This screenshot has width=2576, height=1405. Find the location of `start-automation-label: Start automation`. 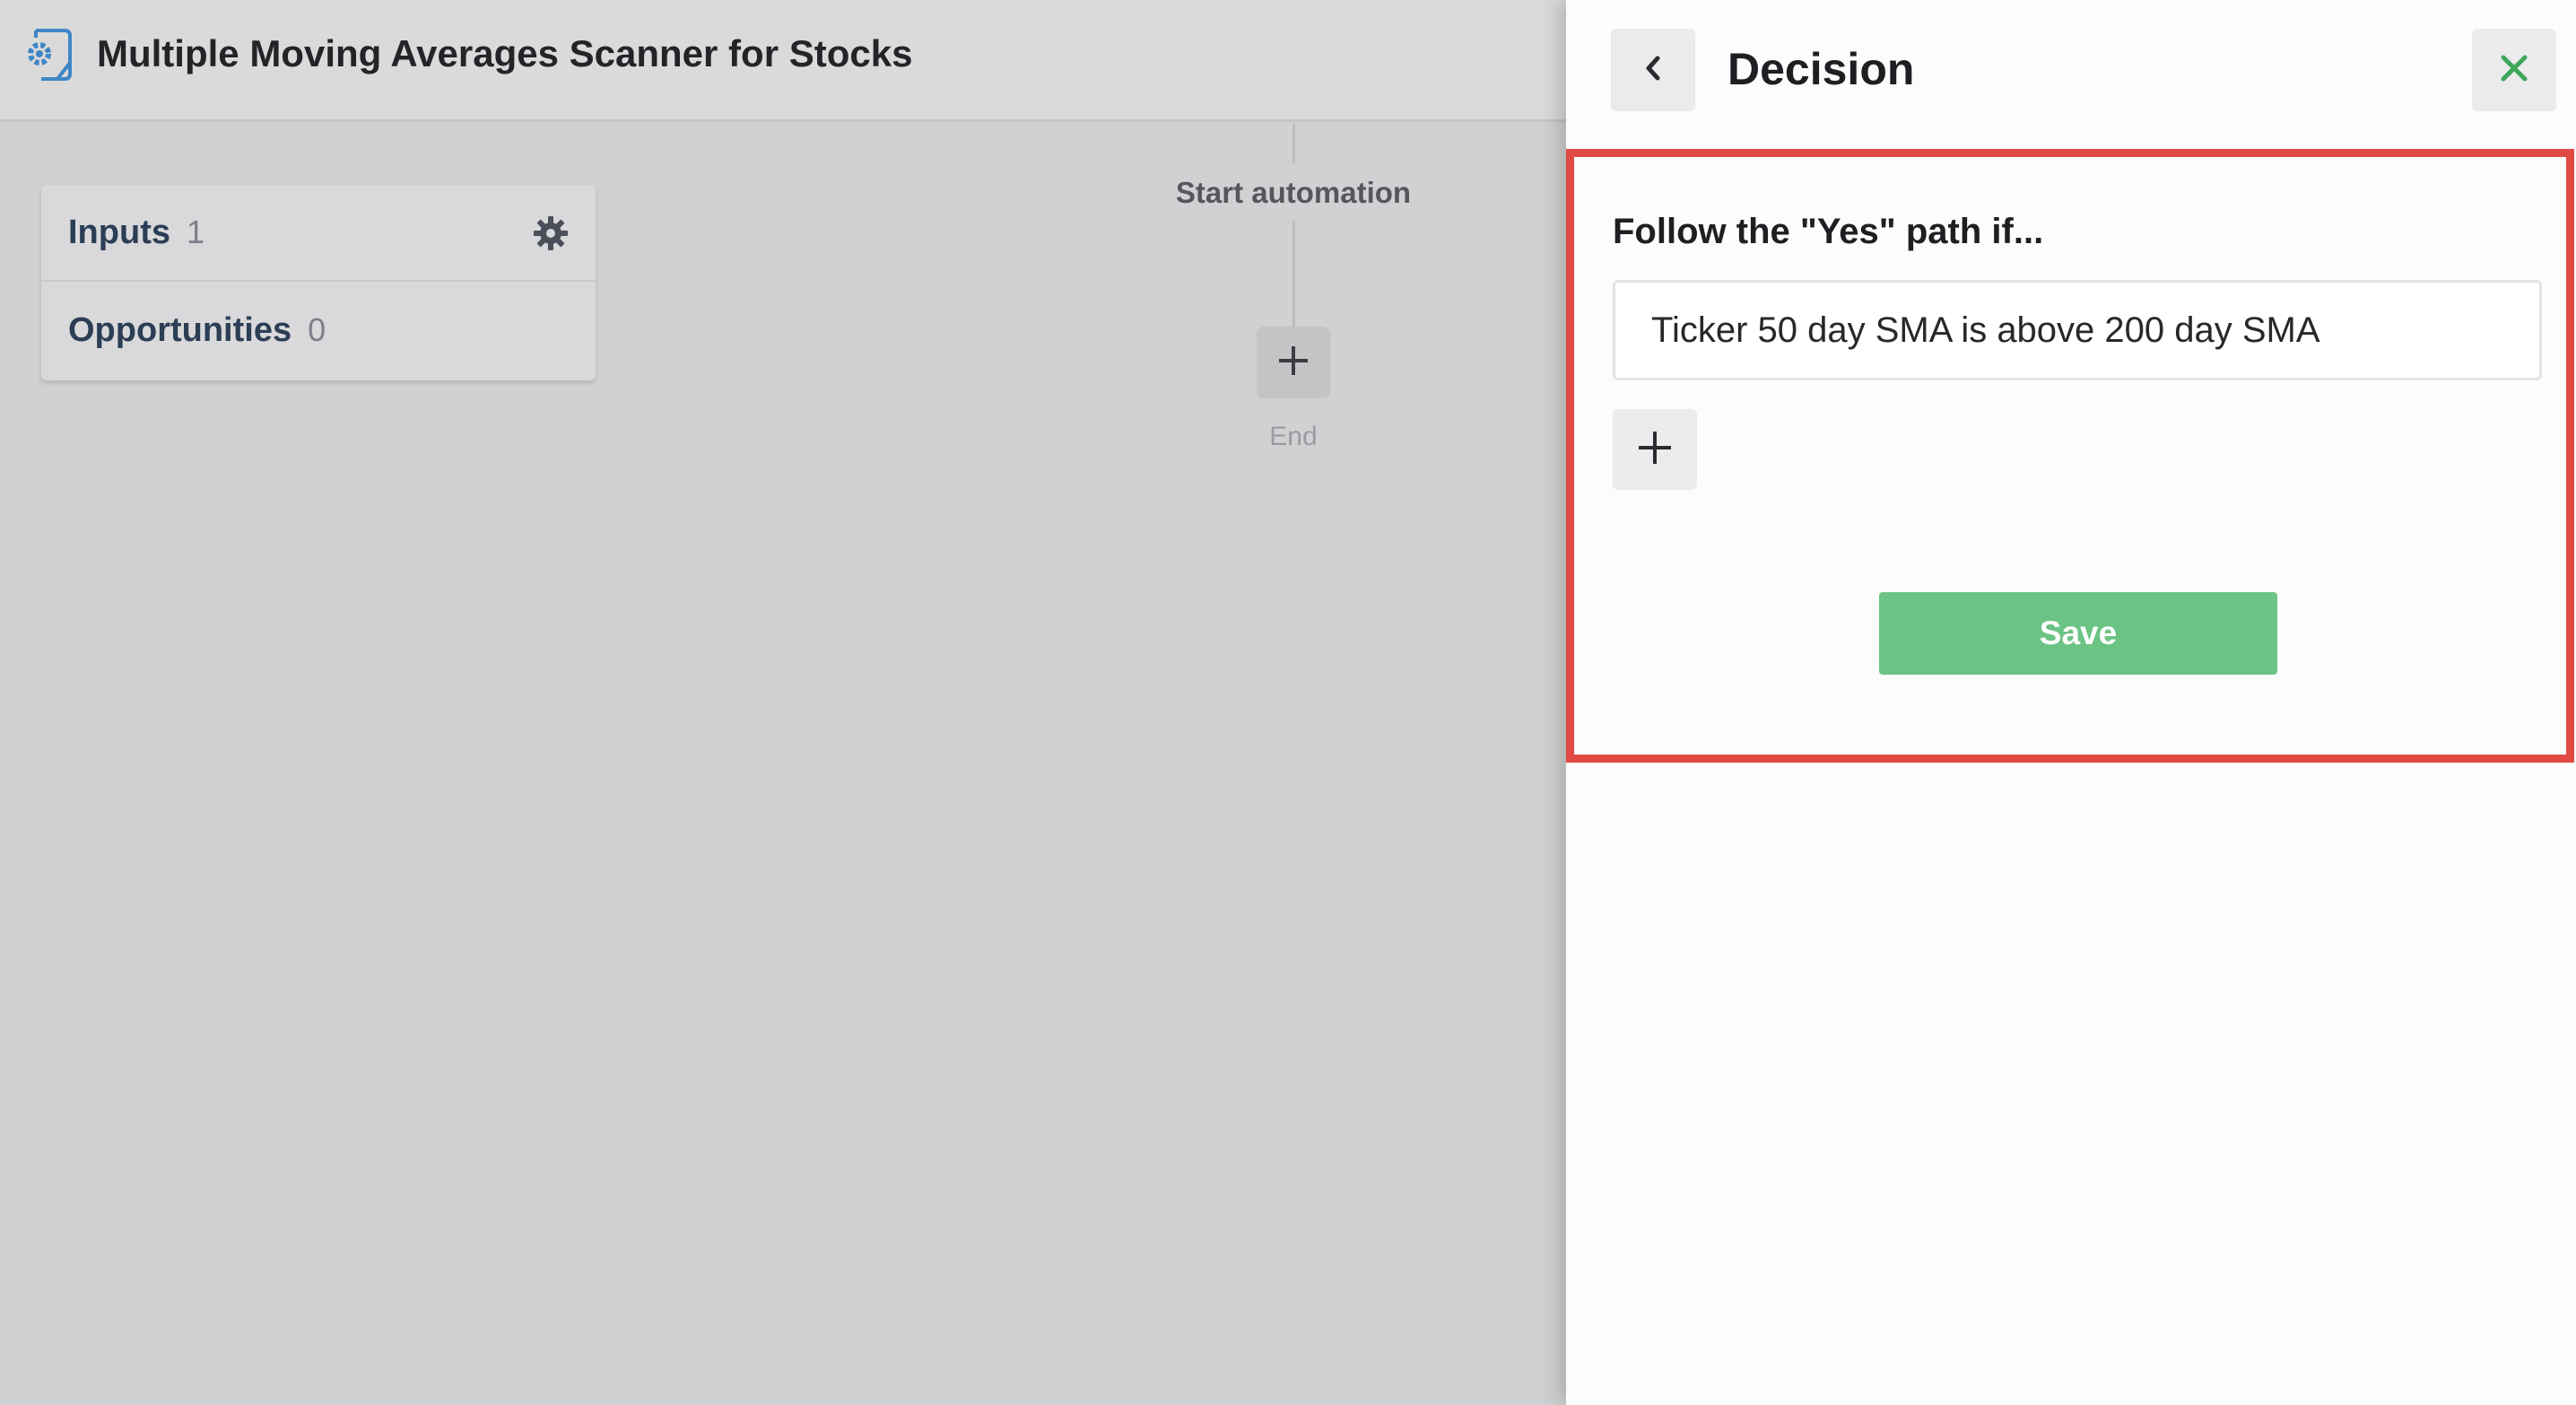

start-automation-label: Start automation is located at coordinates (1293, 192).